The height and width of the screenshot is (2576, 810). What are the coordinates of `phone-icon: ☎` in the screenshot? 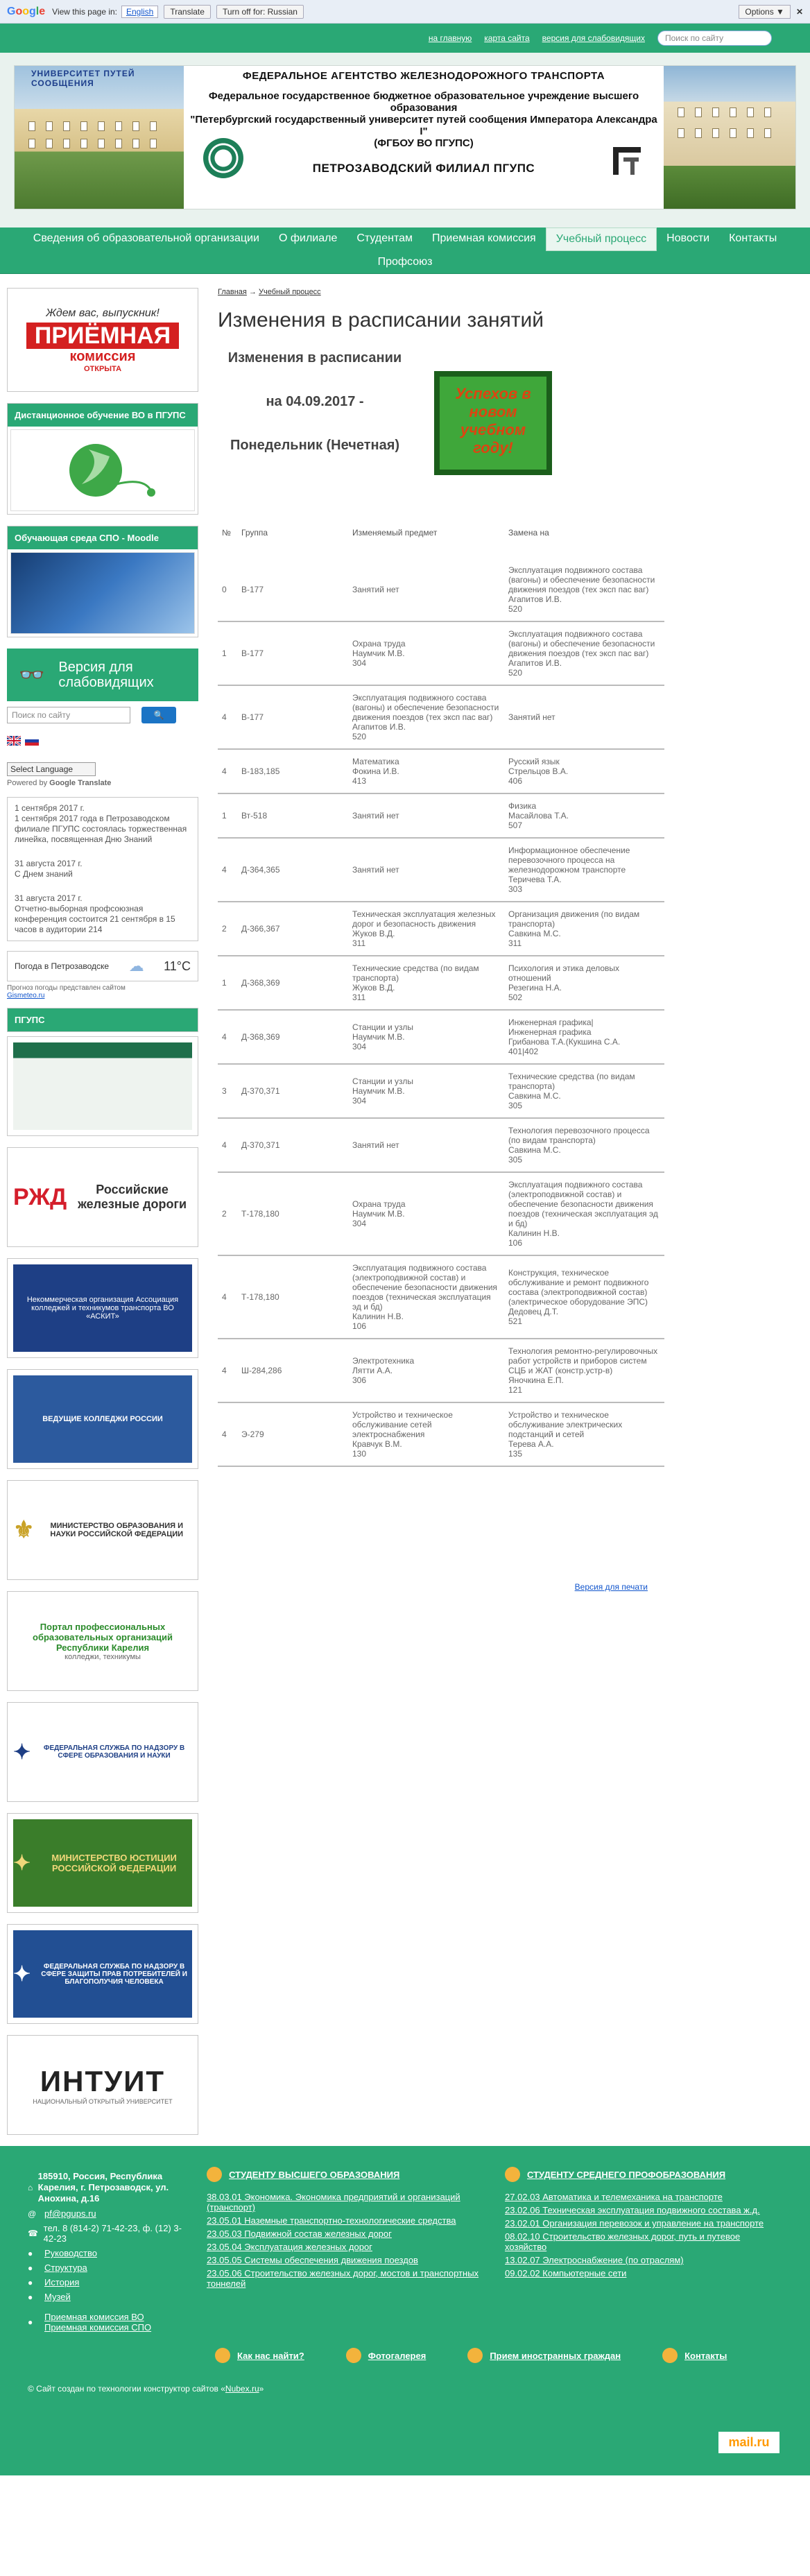 It's located at (33, 2233).